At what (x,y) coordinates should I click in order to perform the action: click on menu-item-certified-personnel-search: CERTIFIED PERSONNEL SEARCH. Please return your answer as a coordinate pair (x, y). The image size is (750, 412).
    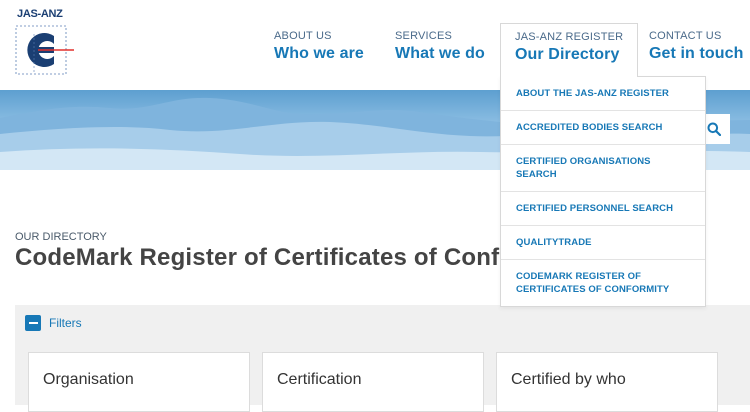
    Looking at the image, I should click on (603, 208).